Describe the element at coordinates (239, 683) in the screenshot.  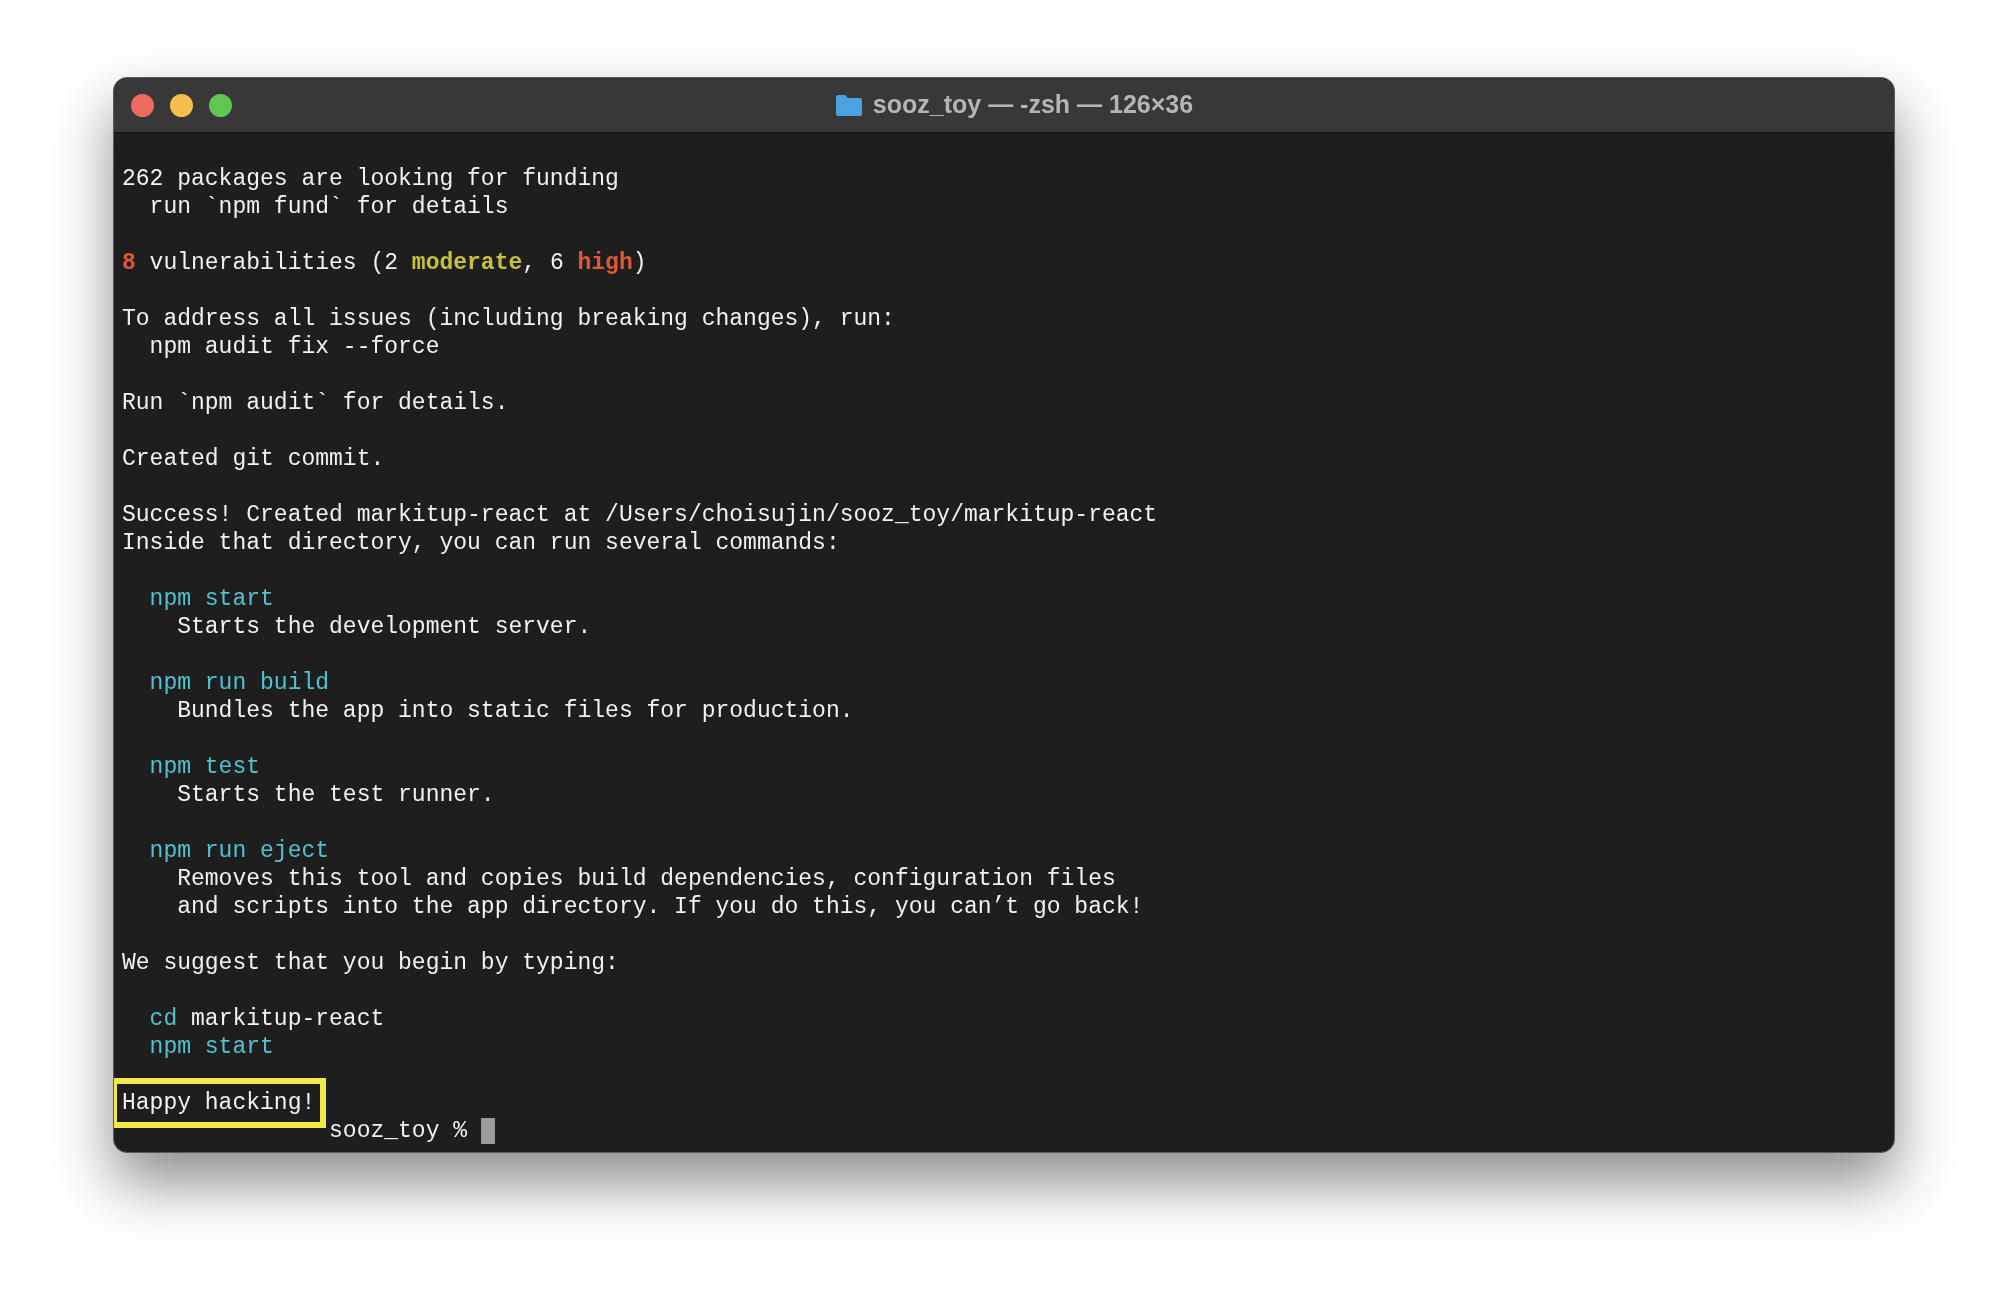
I see `command-text: npm run build` at that location.